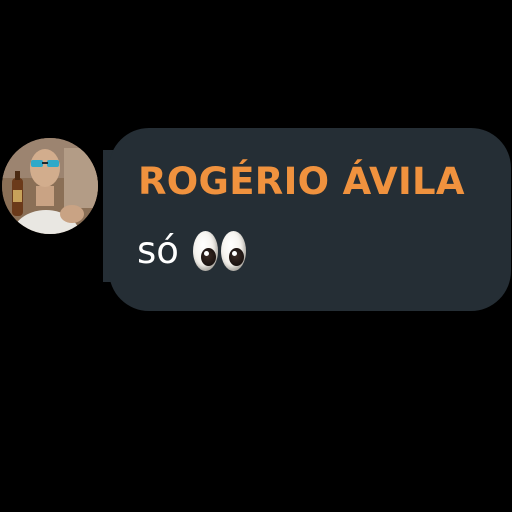 The width and height of the screenshot is (512, 512). I want to click on right-eye-icon, so click(233, 250).